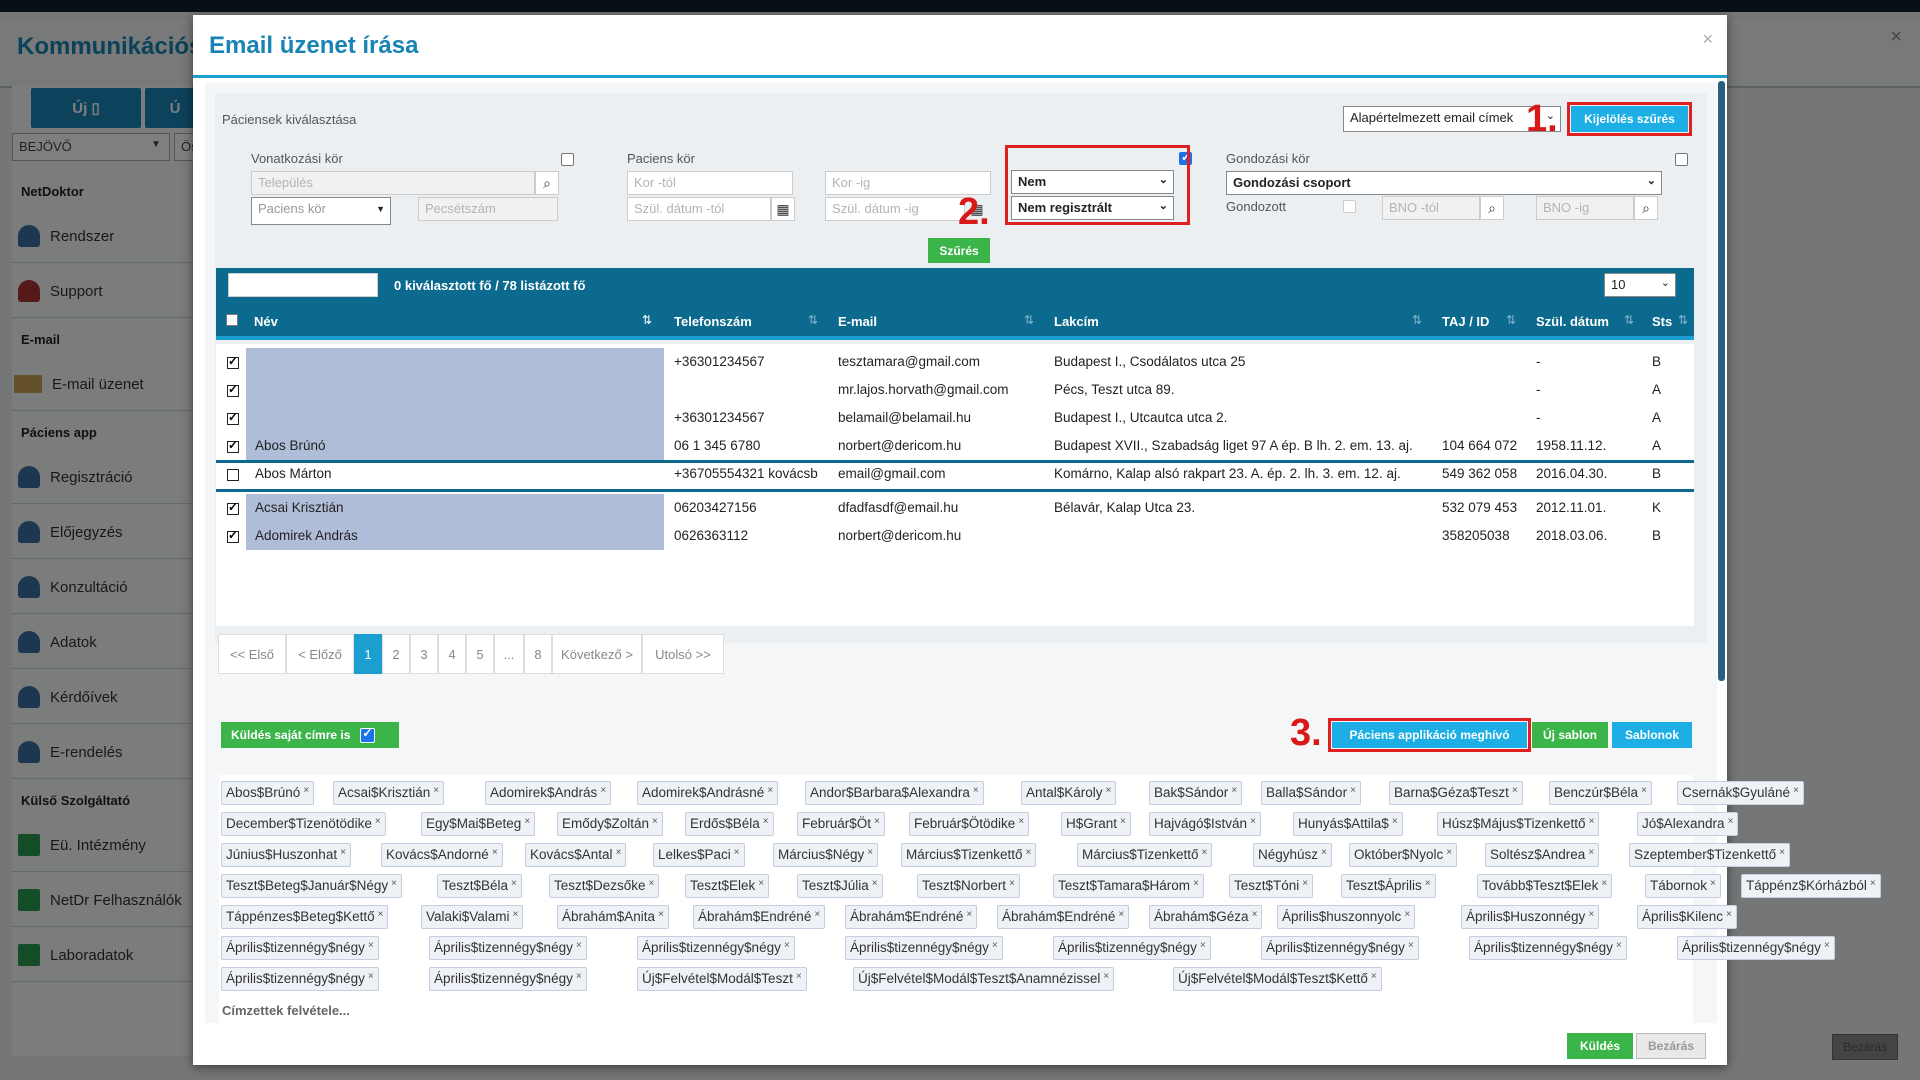 The width and height of the screenshot is (1920, 1080). I want to click on recipient-tag: Valaki$Valami ×, so click(472, 917).